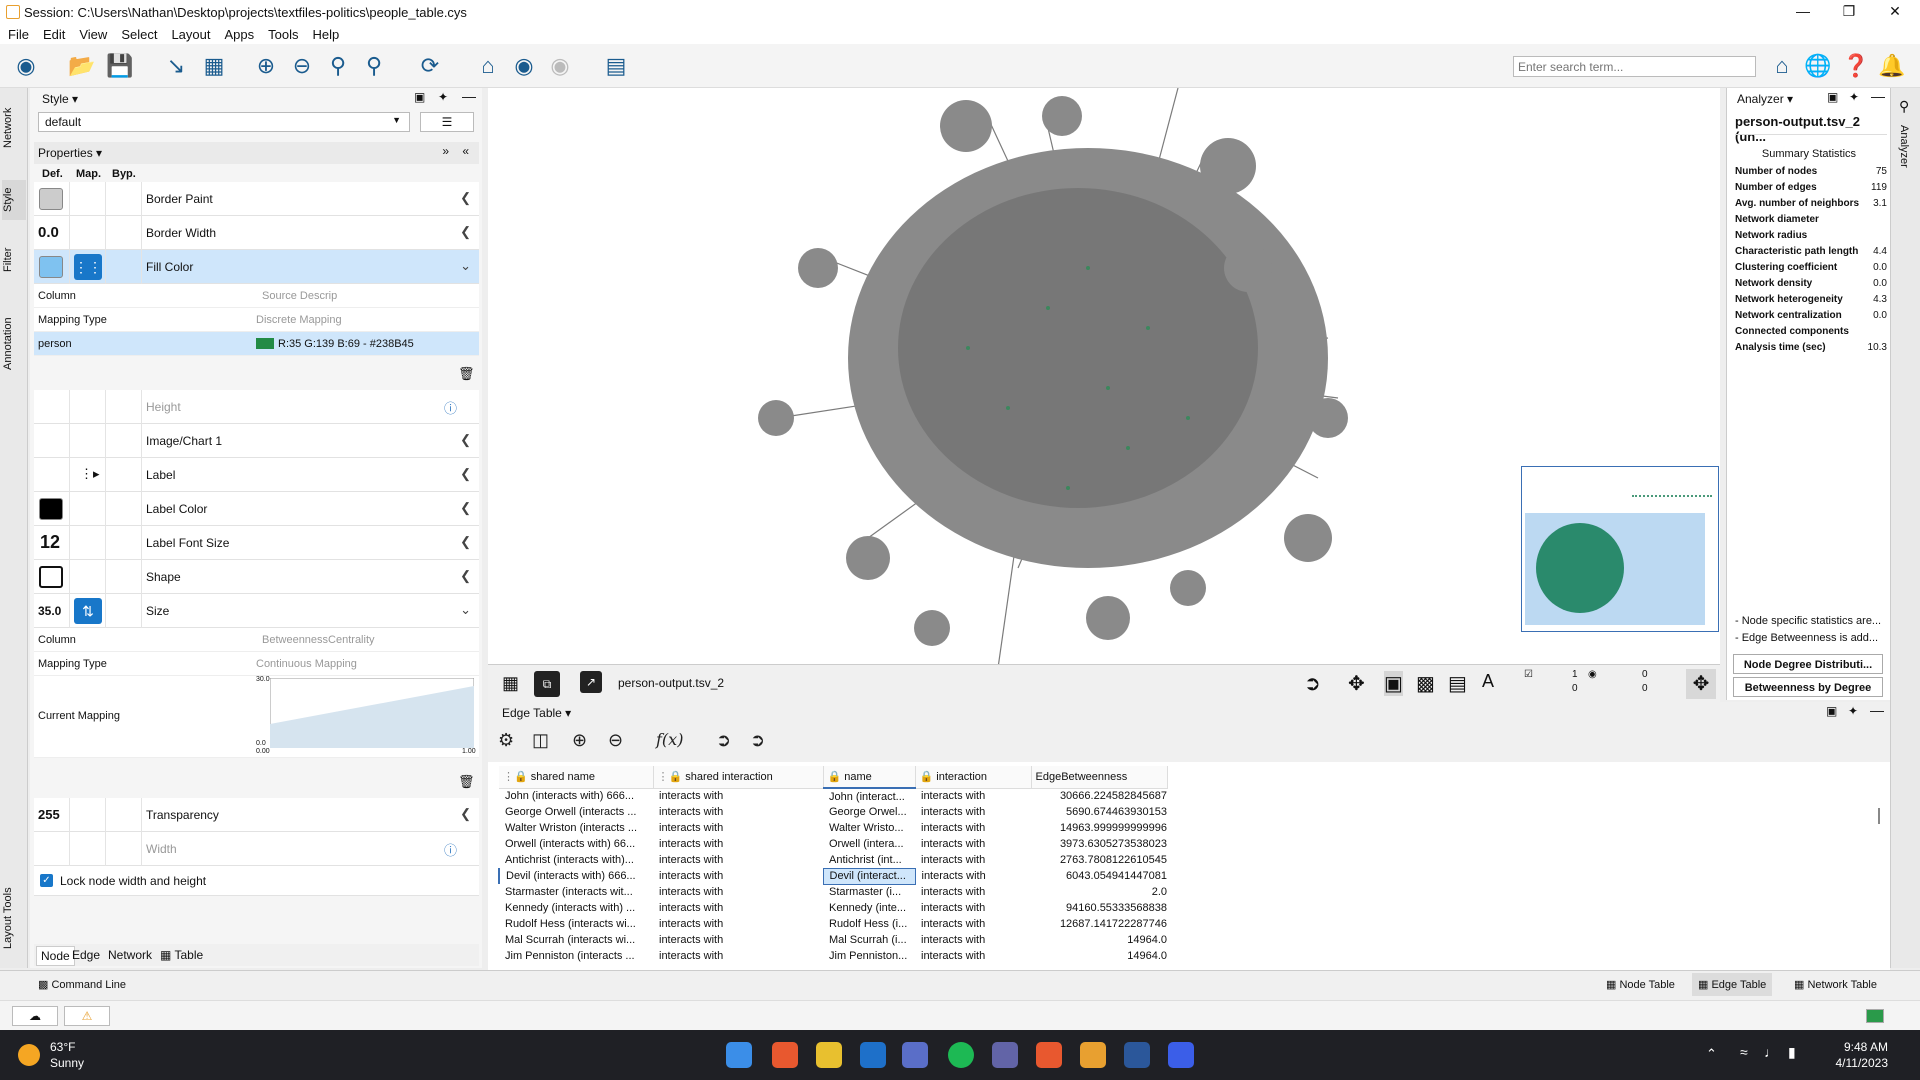 The height and width of the screenshot is (1080, 1920). What do you see at coordinates (915, 1055) in the screenshot?
I see `app-icon` at bounding box center [915, 1055].